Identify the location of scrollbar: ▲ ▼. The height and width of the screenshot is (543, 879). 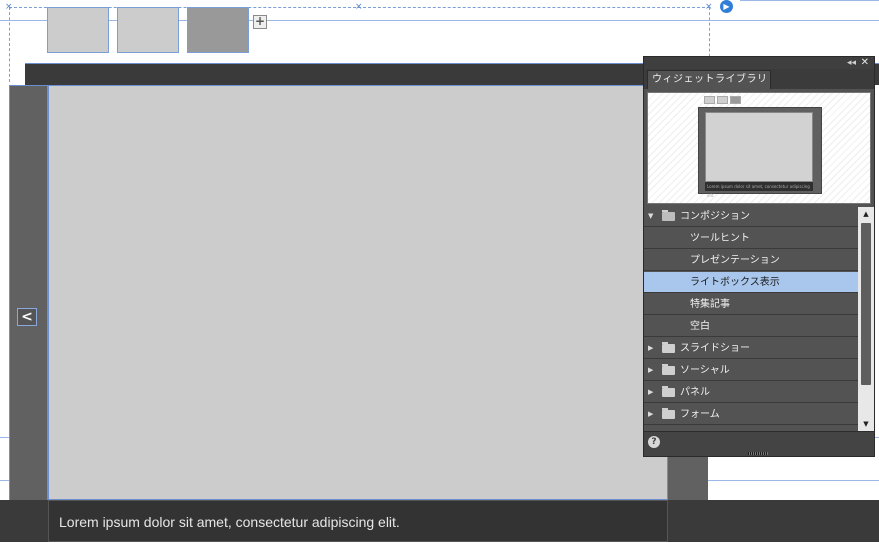
(866, 319).